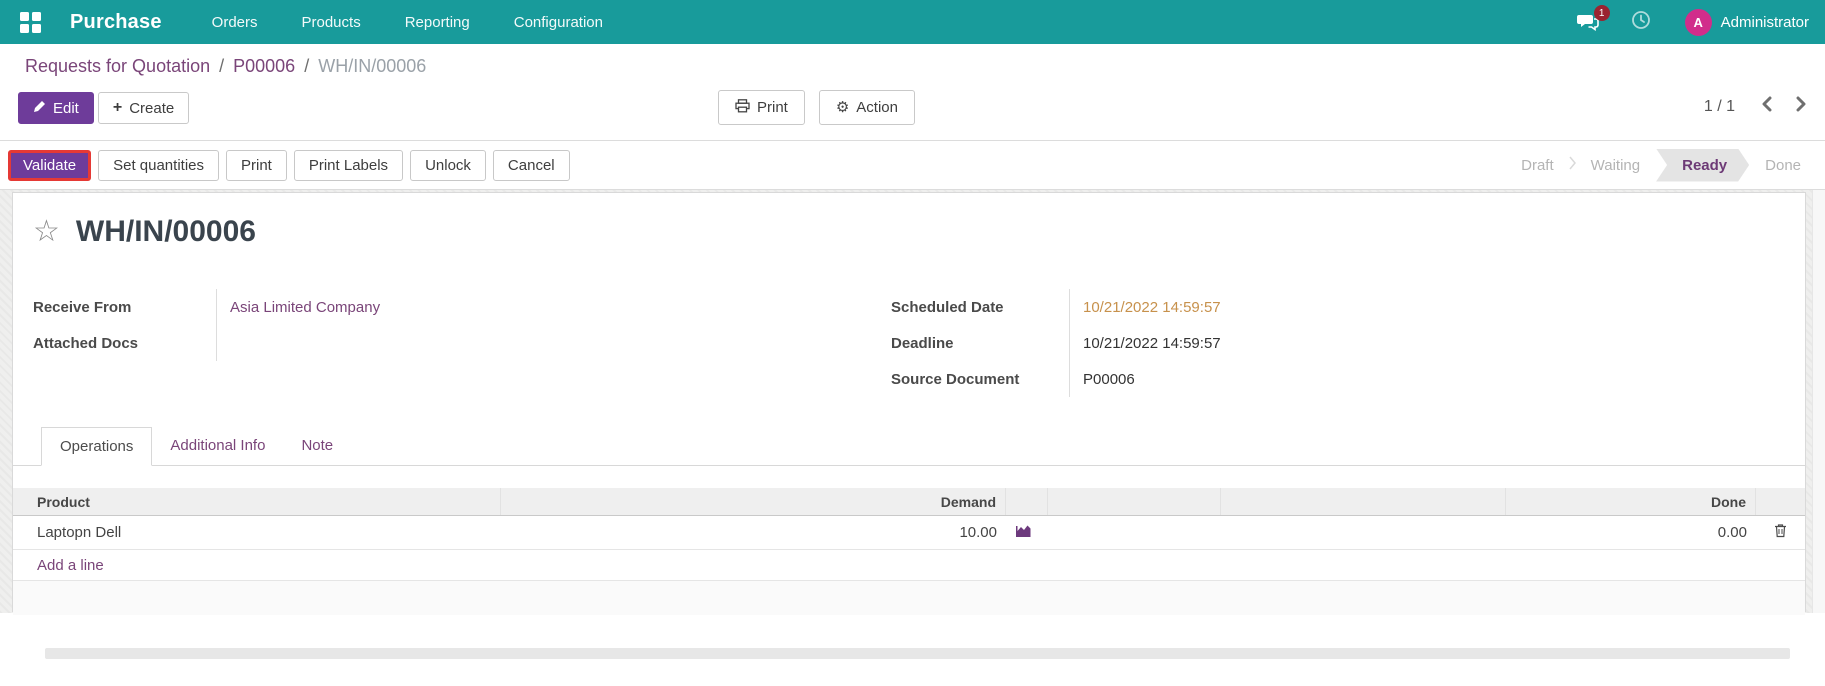 The image size is (1825, 686). What do you see at coordinates (46, 232) in the screenshot?
I see `favorite-star-icon: ☆` at bounding box center [46, 232].